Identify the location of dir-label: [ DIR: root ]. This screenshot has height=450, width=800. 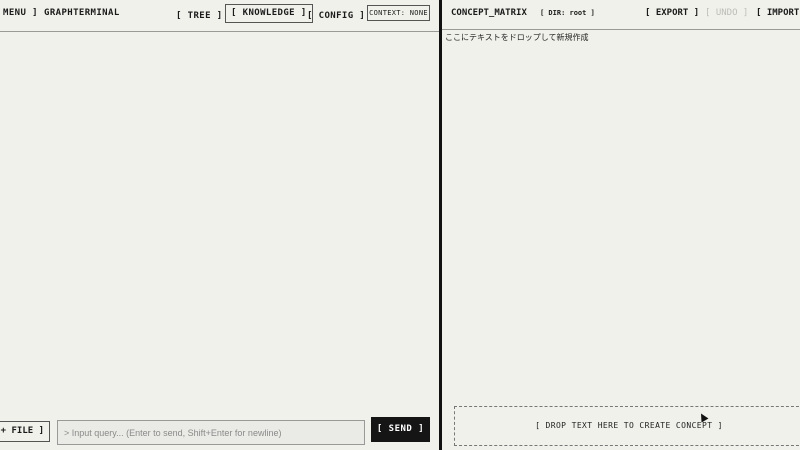
(567, 13).